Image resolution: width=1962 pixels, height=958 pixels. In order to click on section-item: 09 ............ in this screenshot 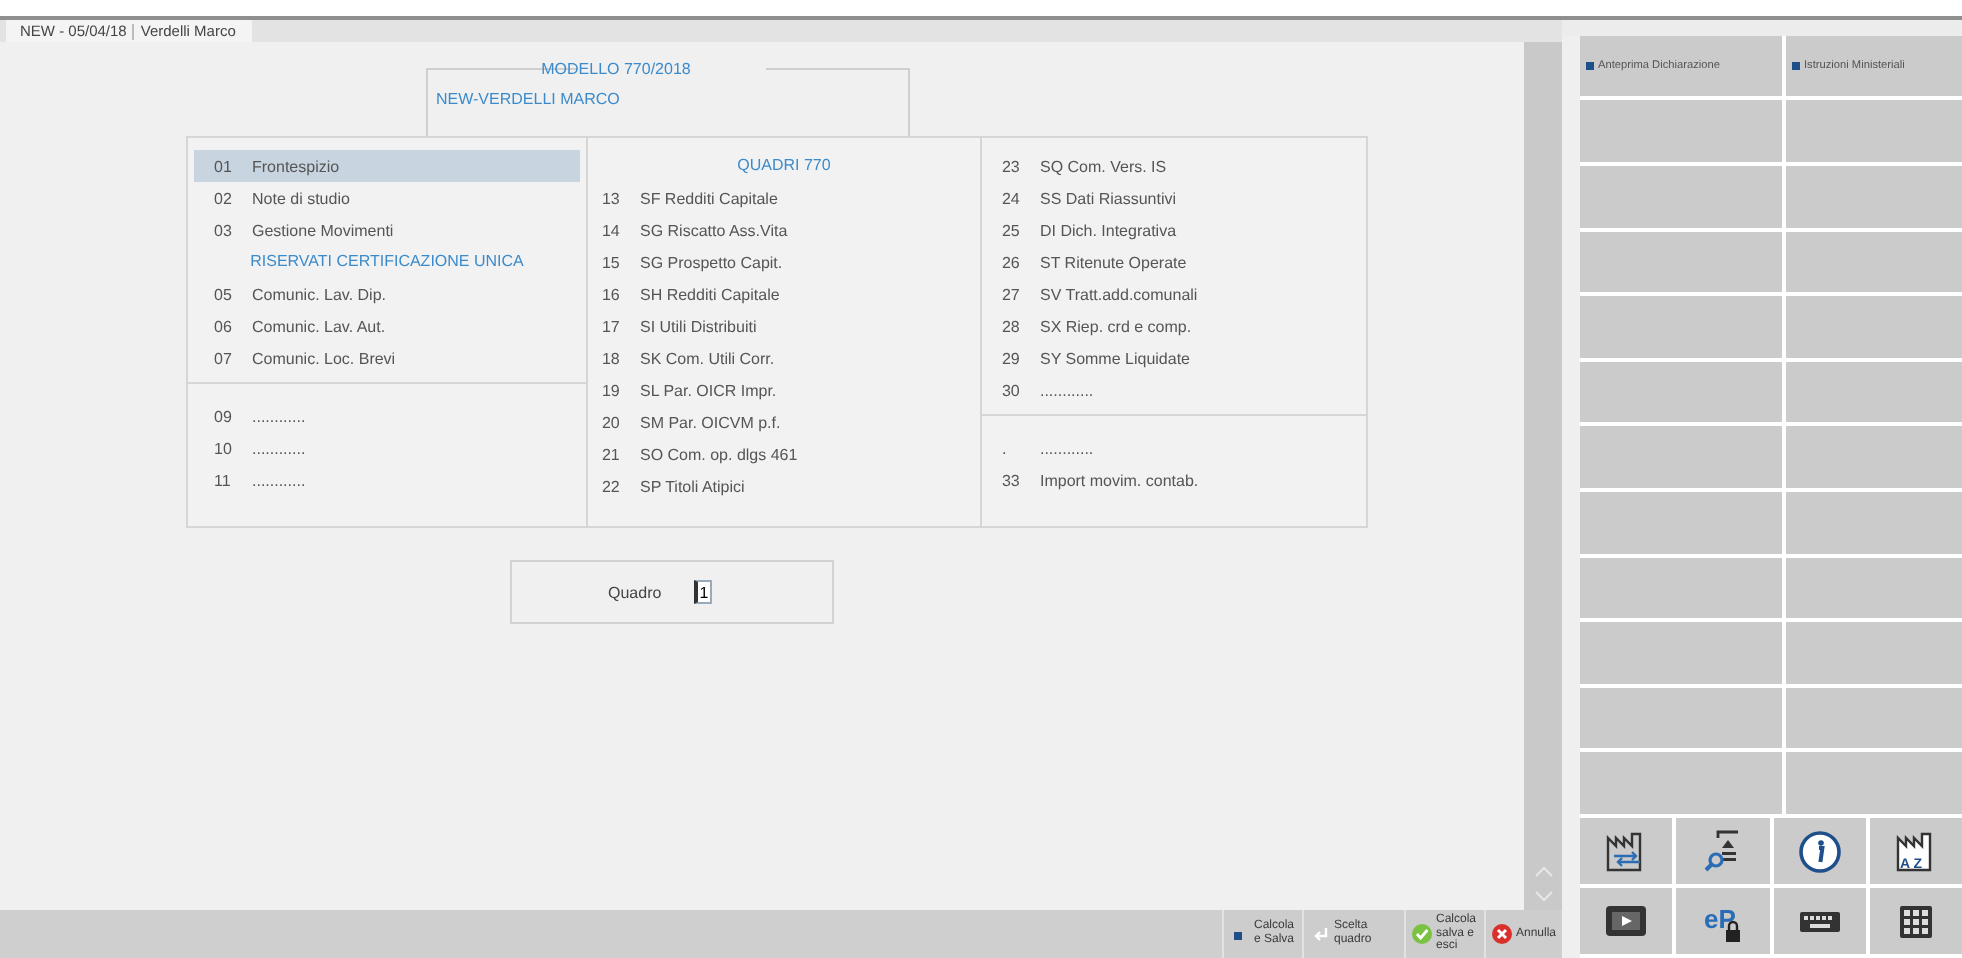, I will do `click(387, 416)`.